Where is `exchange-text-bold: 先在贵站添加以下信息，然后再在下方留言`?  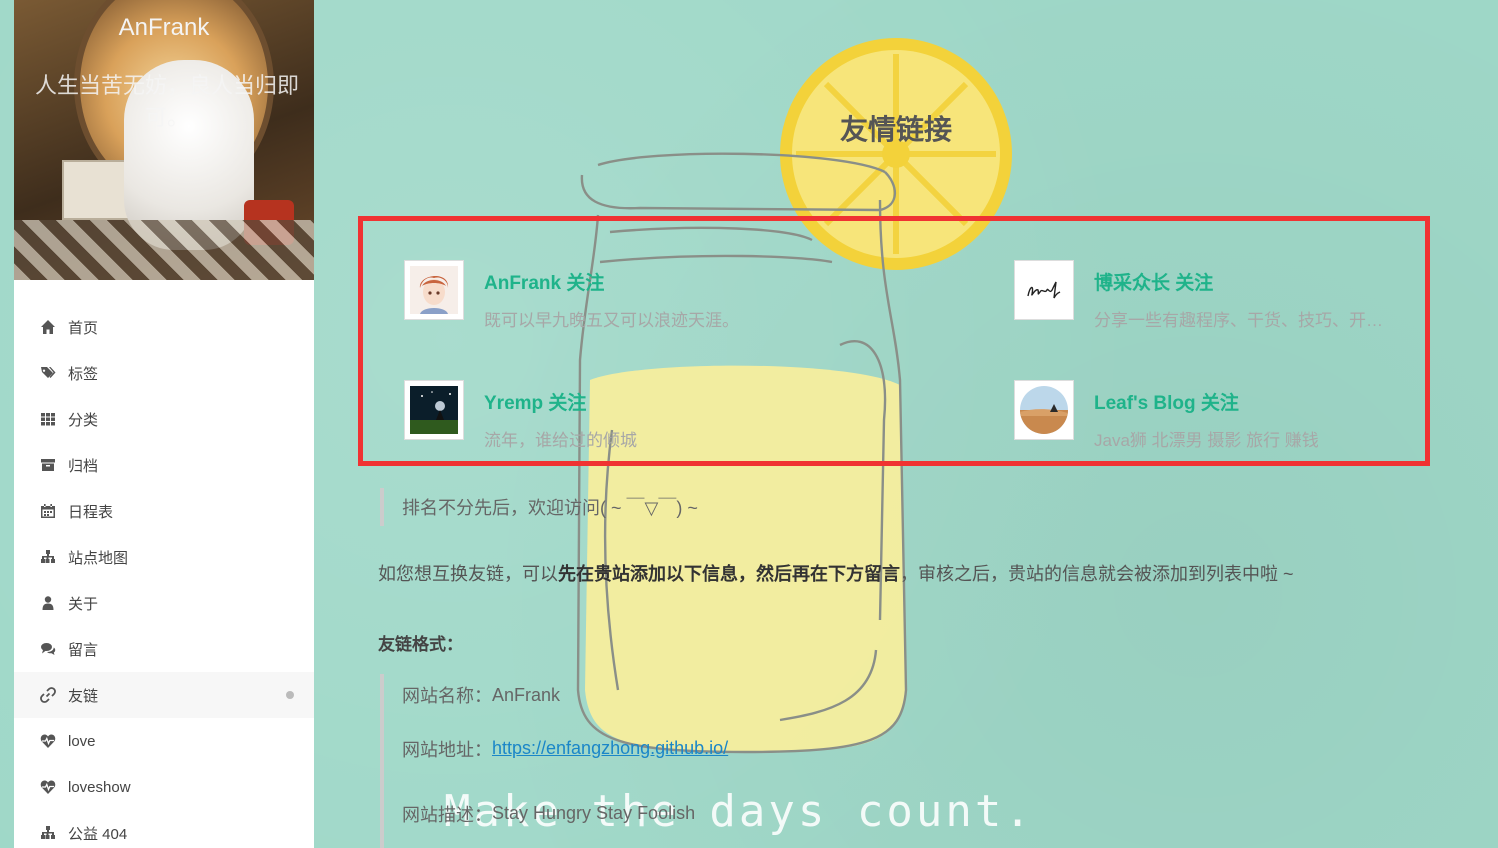
exchange-text-bold: 先在贵站添加以下信息，然后再在下方留言 is located at coordinates (729, 574).